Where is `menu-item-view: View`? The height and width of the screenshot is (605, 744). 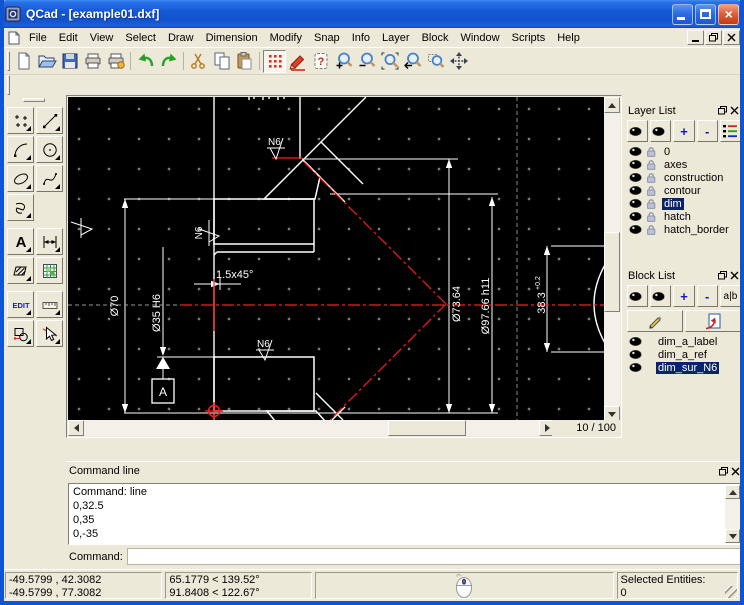
menu-item-view: View is located at coordinates (102, 38).